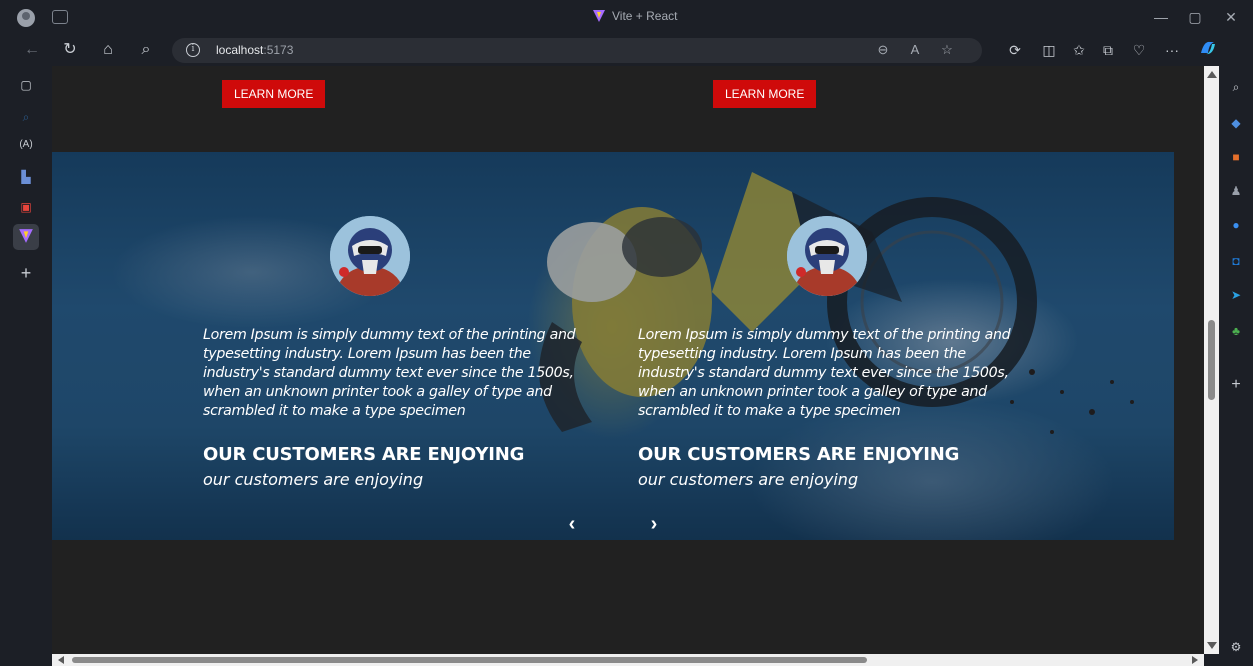  Describe the element at coordinates (70, 50) in the screenshot. I see `refresh-button: ↻` at that location.